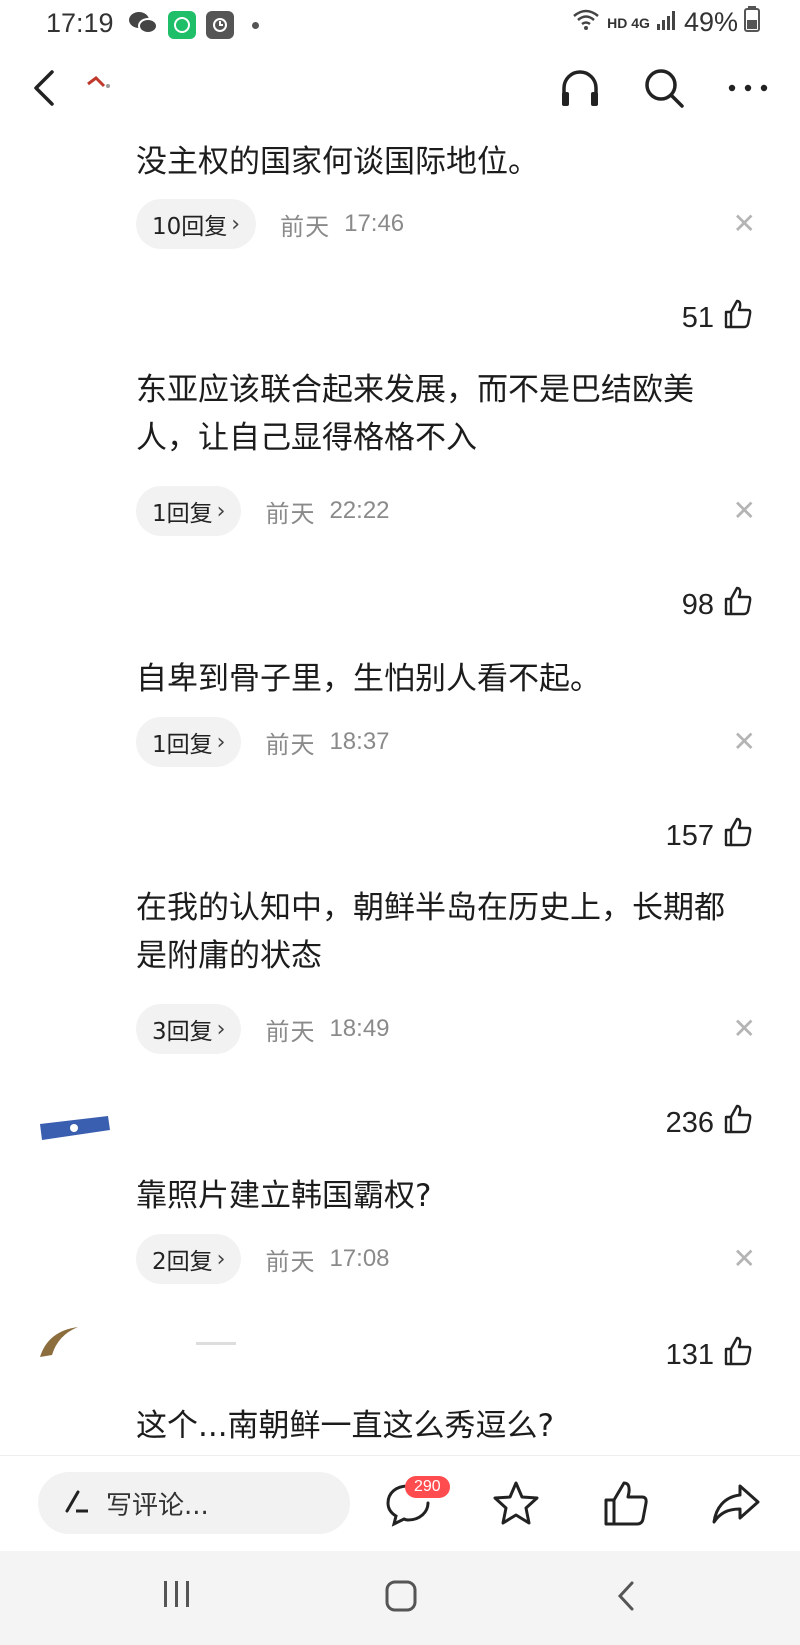  I want to click on more-icon, so click(748, 88).